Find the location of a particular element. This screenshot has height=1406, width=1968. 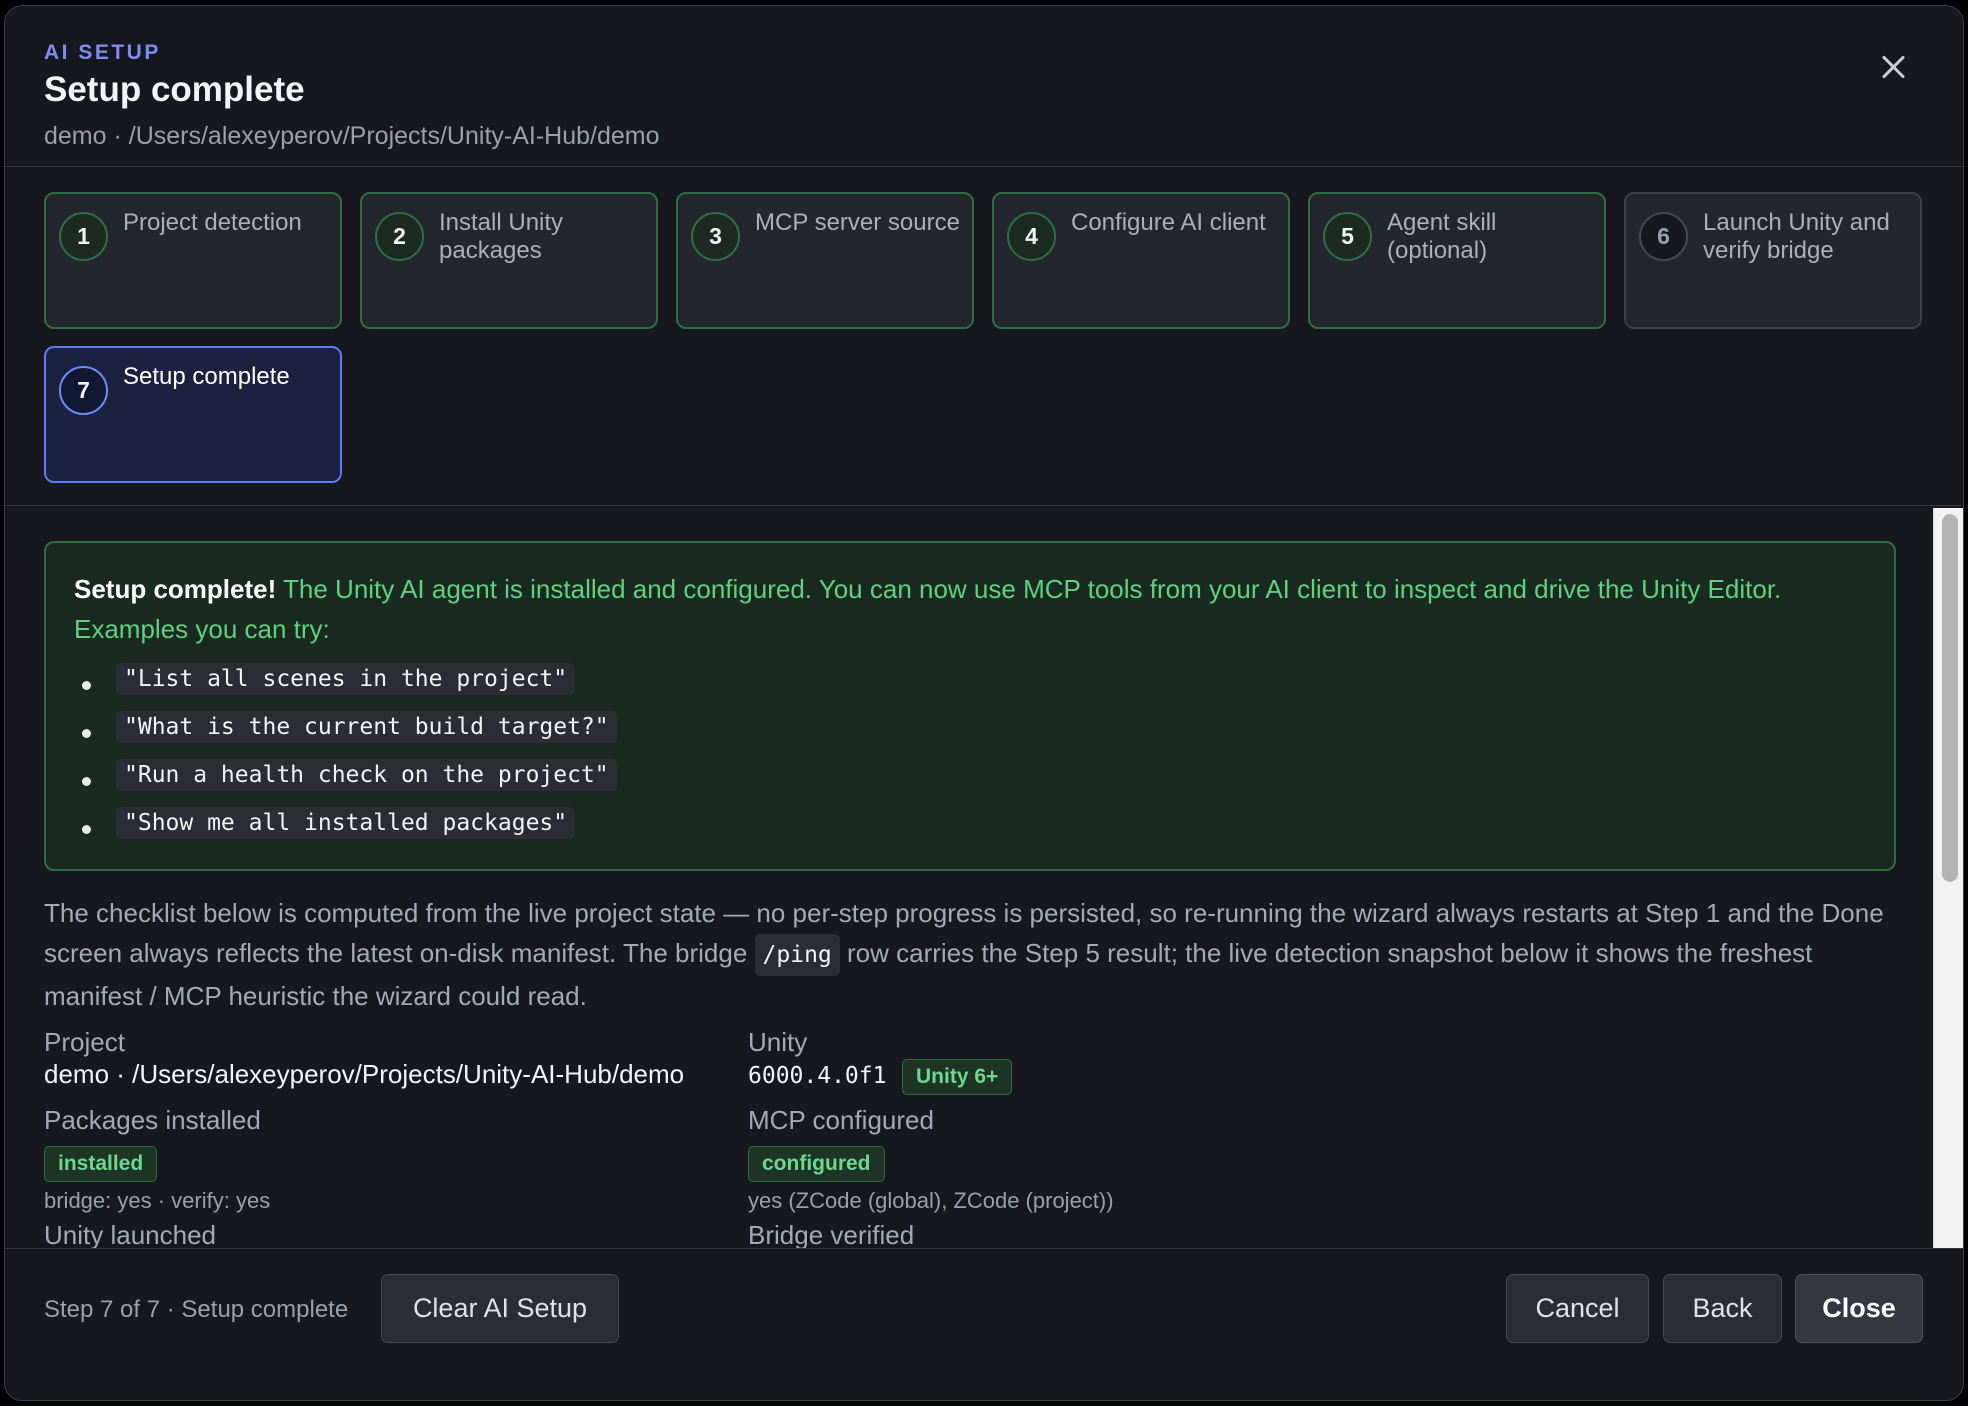

list-item: "Show me all installed packages" is located at coordinates (349, 831).